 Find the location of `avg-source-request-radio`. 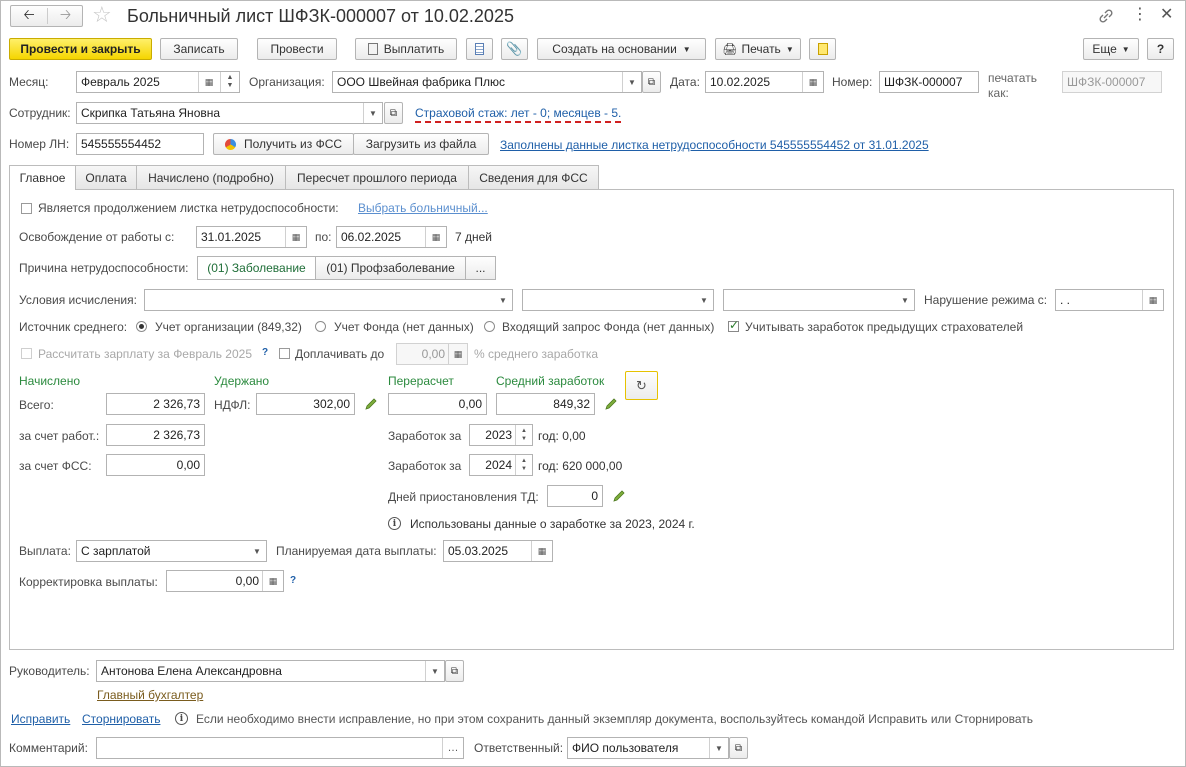

avg-source-request-radio is located at coordinates (489, 326).